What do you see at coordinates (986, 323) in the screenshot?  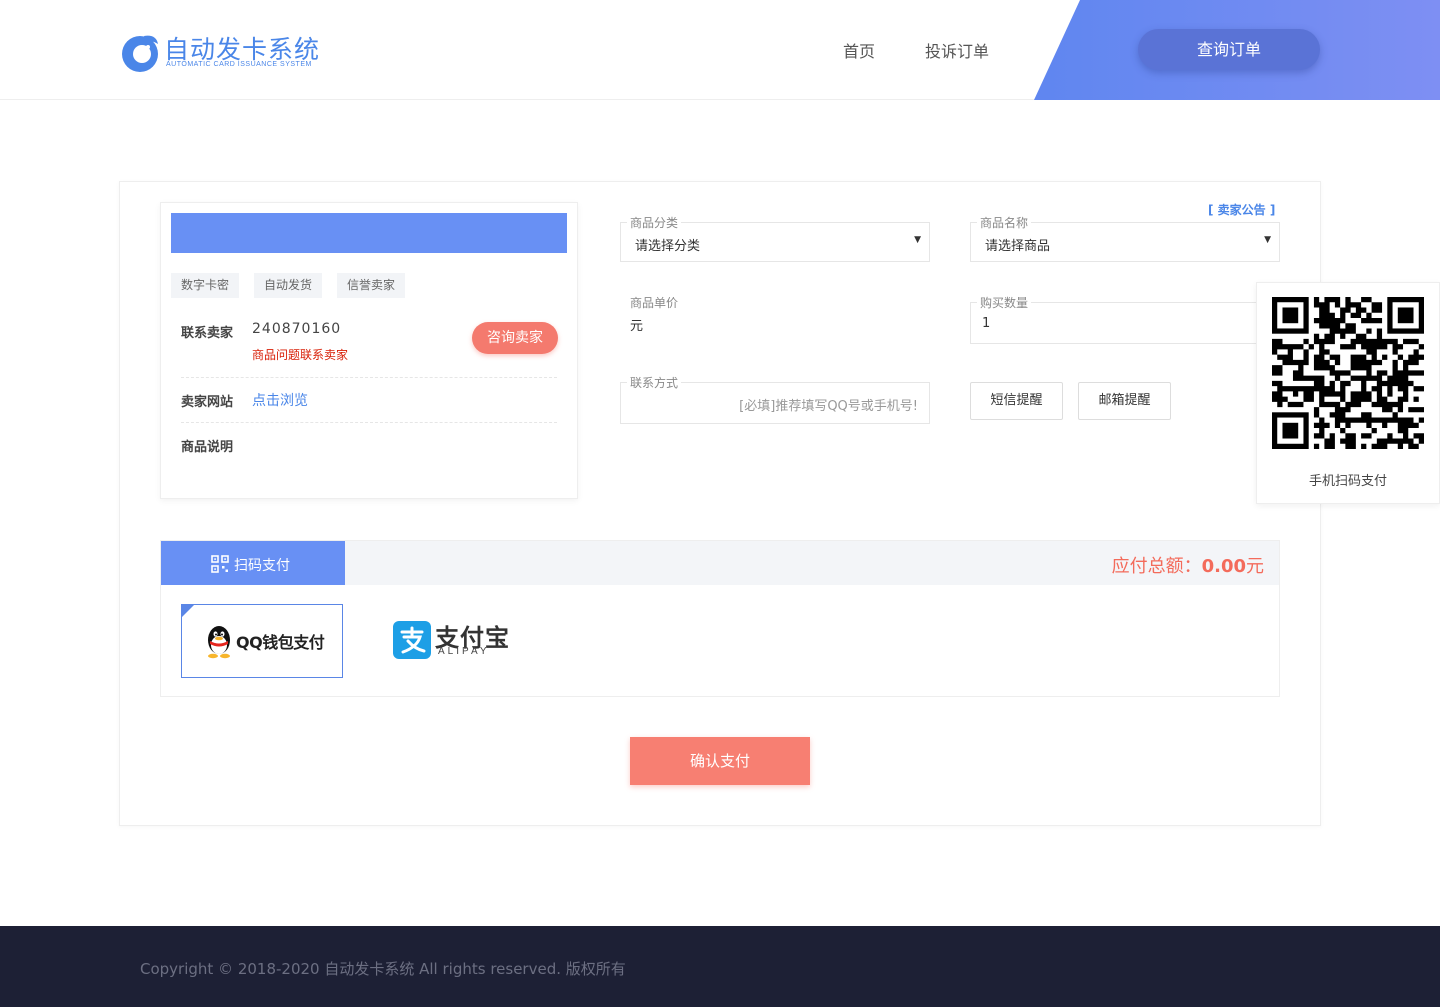 I see `quantity-value: 1` at bounding box center [986, 323].